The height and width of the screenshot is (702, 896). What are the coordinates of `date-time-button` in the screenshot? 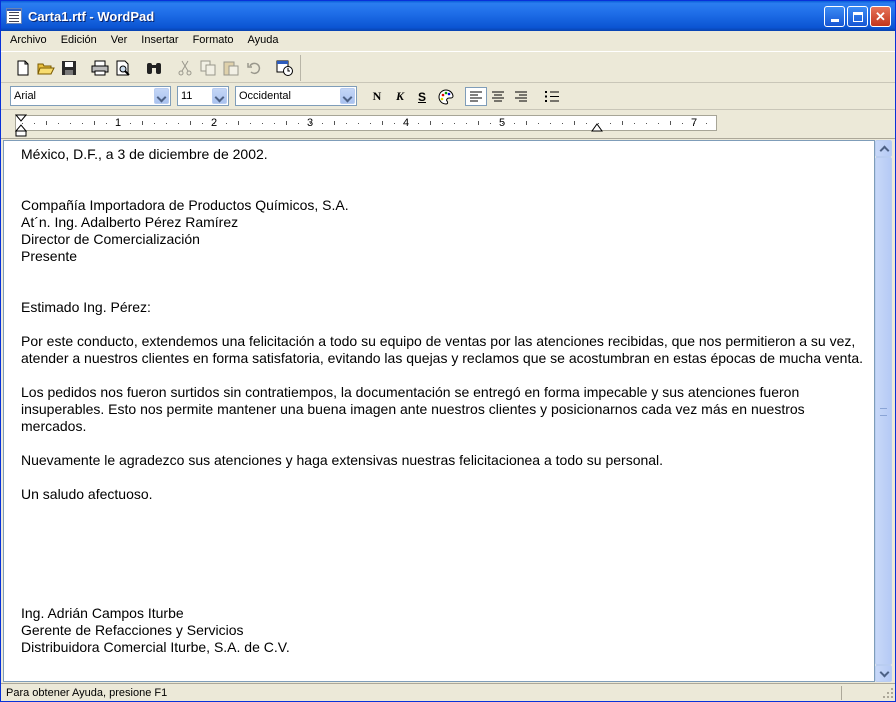 It's located at (284, 68).